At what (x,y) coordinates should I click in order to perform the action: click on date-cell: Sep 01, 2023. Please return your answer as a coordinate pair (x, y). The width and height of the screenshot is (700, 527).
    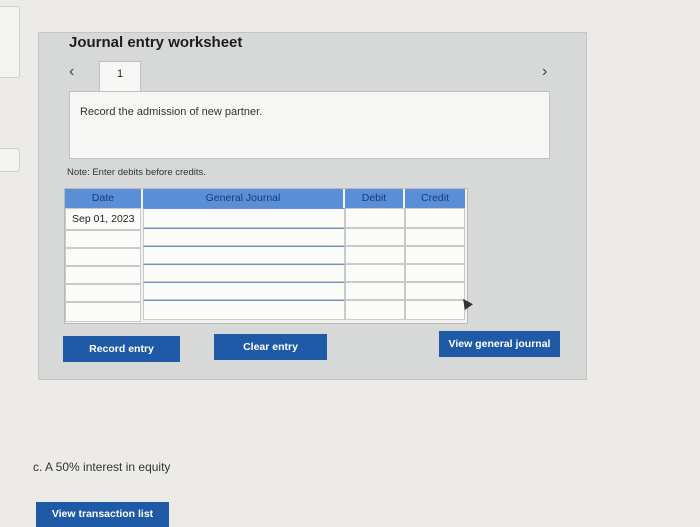
    Looking at the image, I should click on (103, 219).